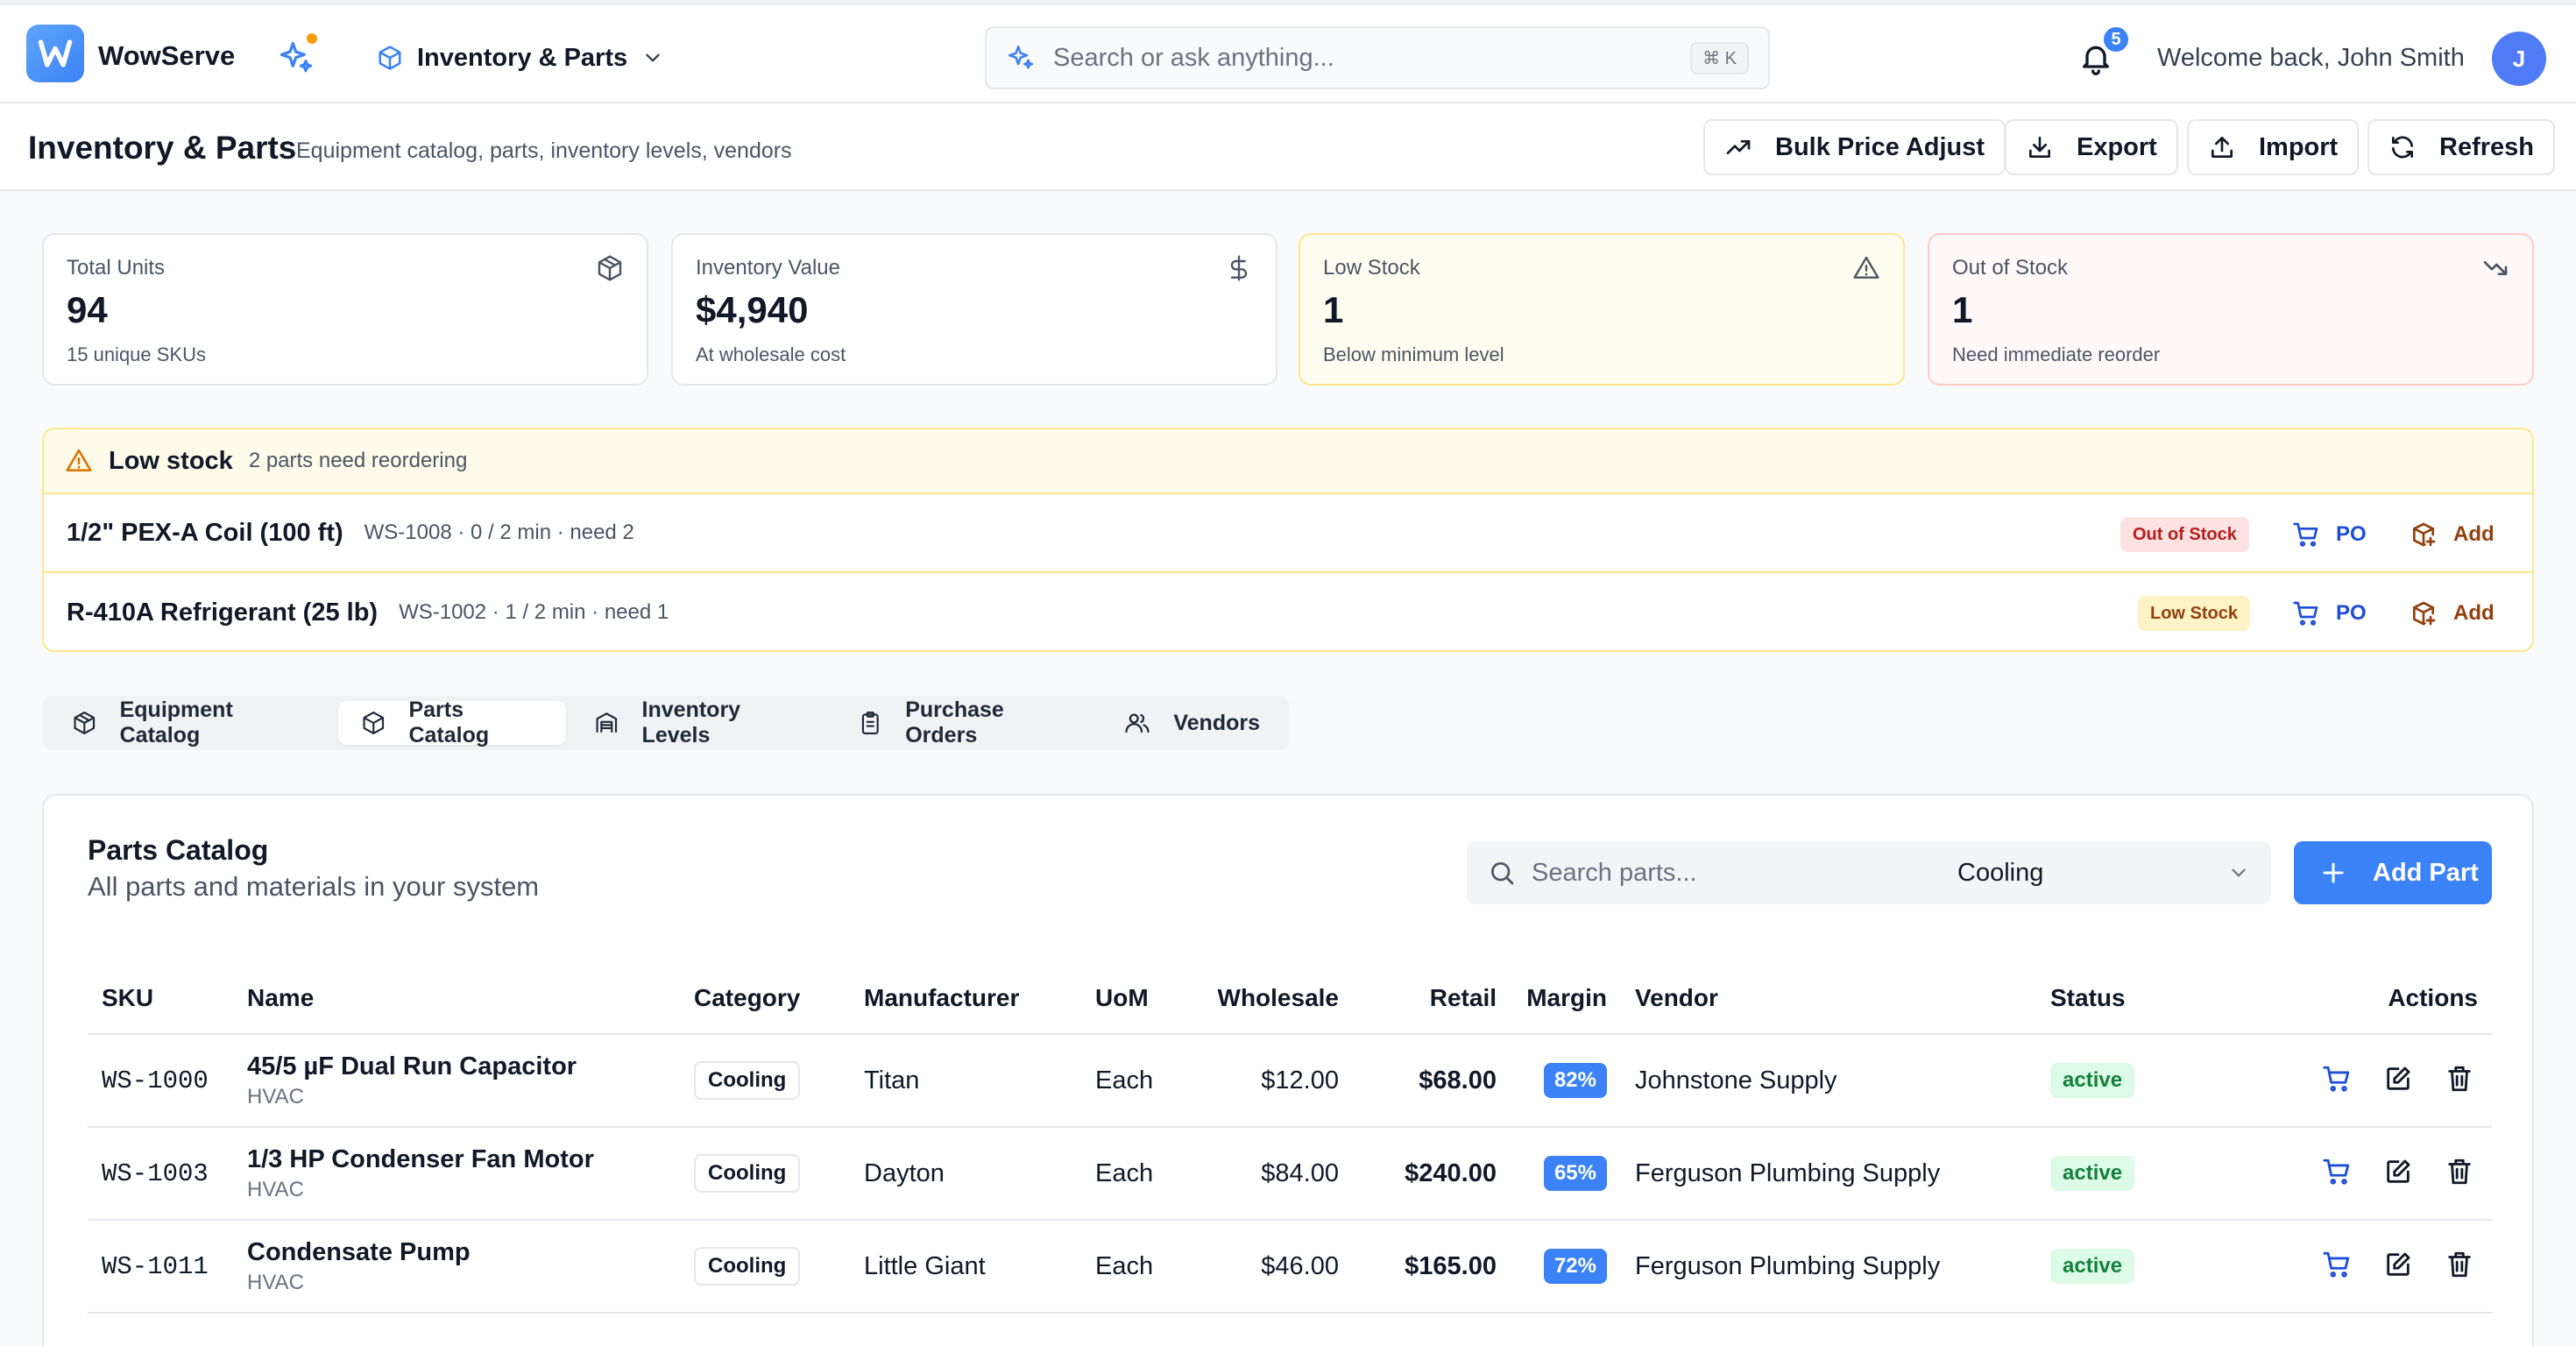 Image resolution: width=2576 pixels, height=1346 pixels. I want to click on stat-note: 15 unique SKUs, so click(136, 354).